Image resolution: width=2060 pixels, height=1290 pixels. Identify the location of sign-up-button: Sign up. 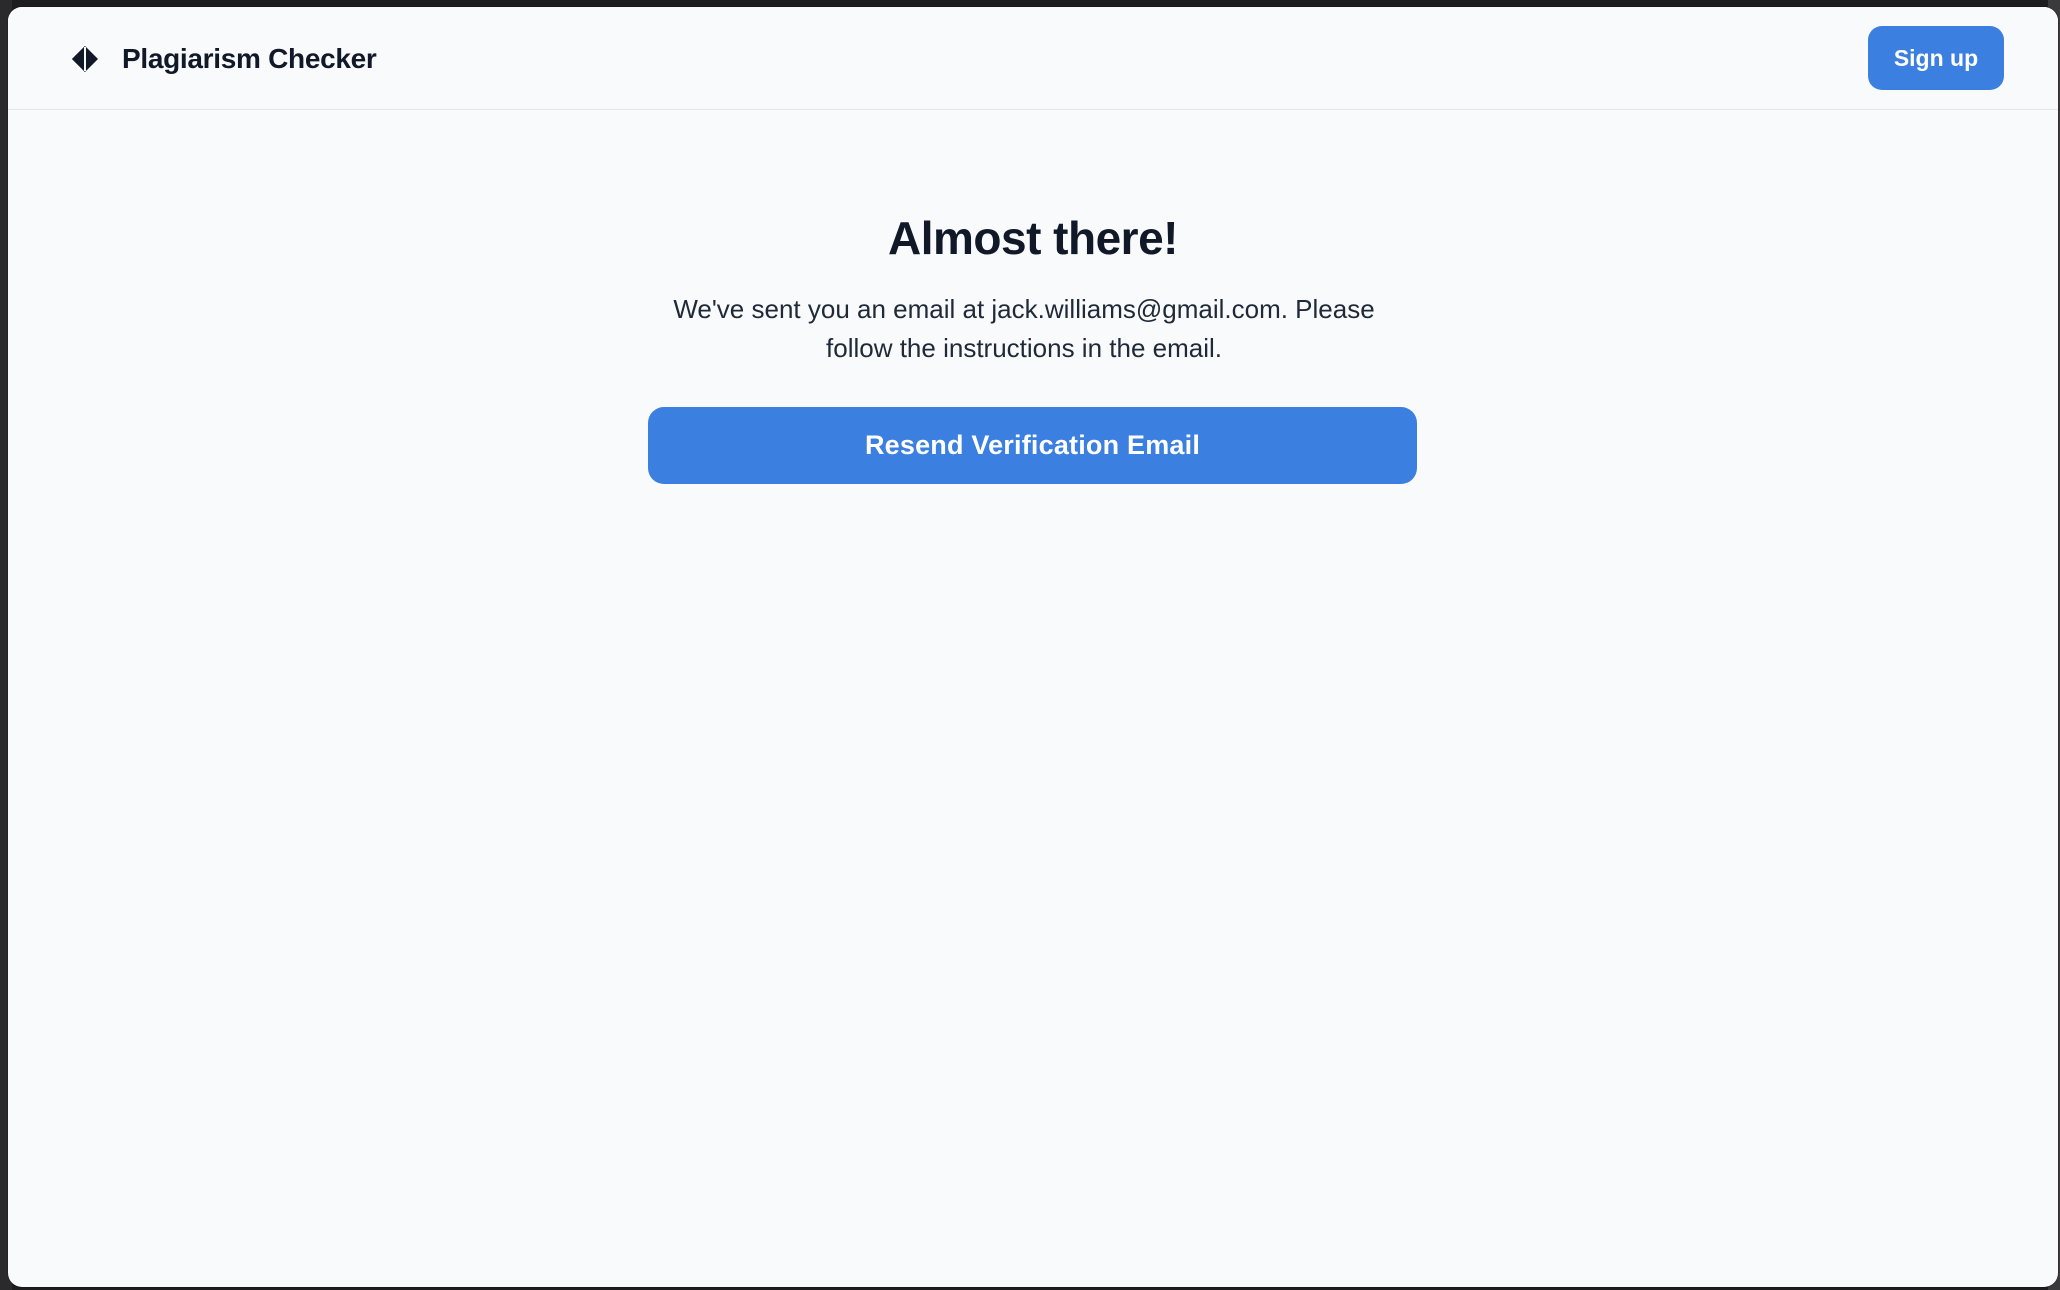
(1936, 58).